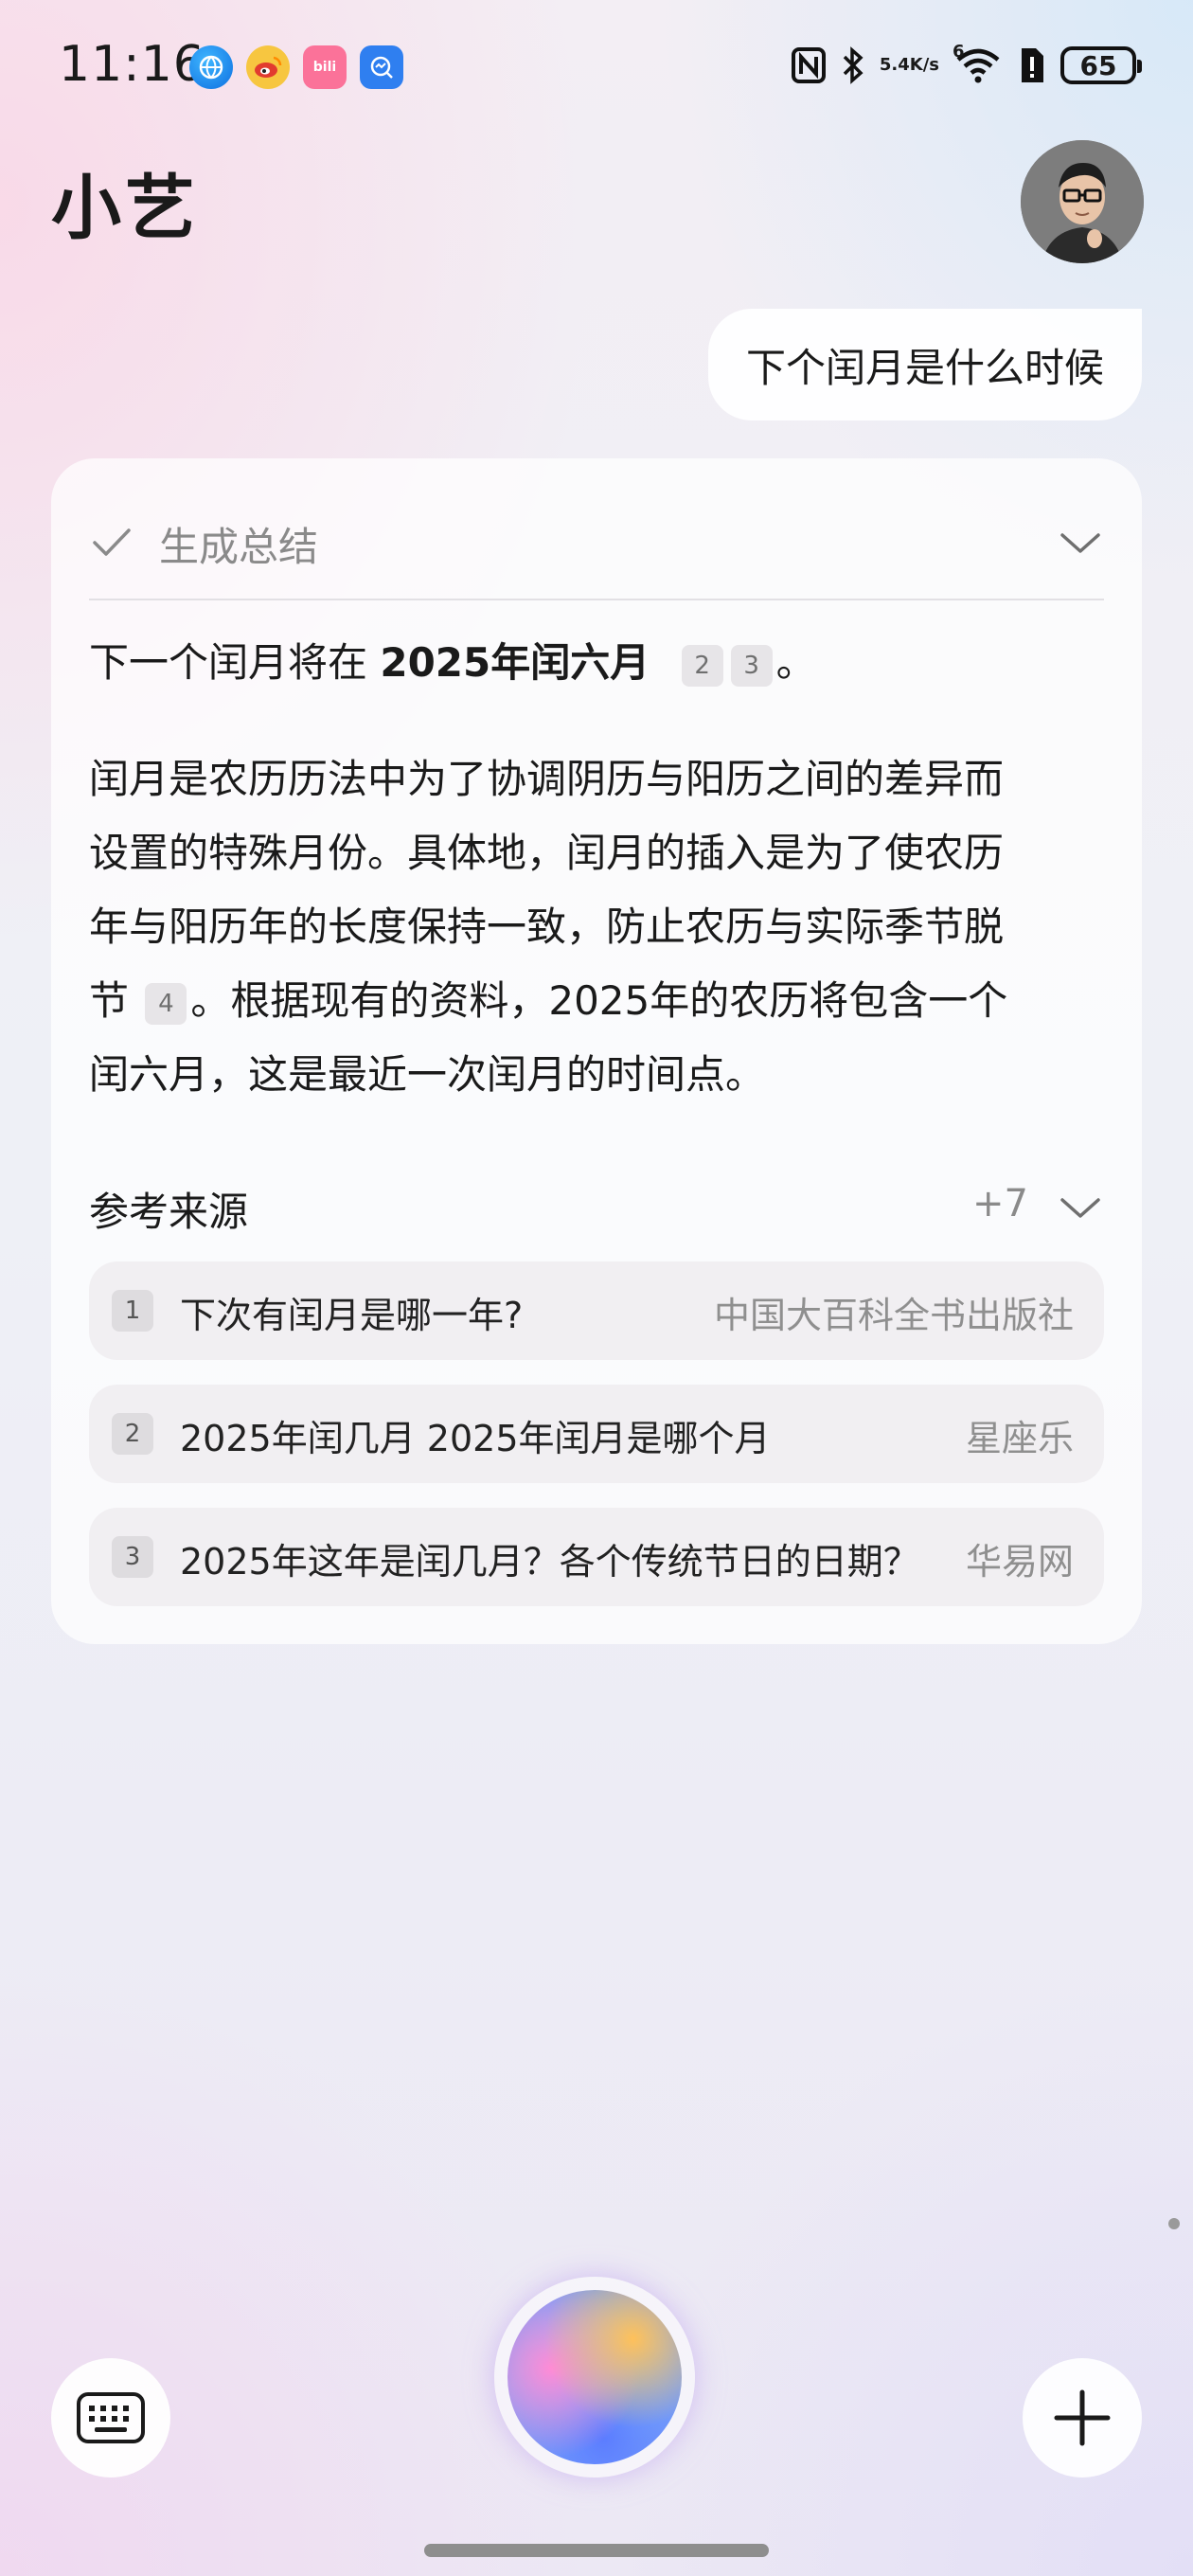  What do you see at coordinates (924, 364) in the screenshot?
I see `user-message-bubble: 下个闰月是什么时候` at bounding box center [924, 364].